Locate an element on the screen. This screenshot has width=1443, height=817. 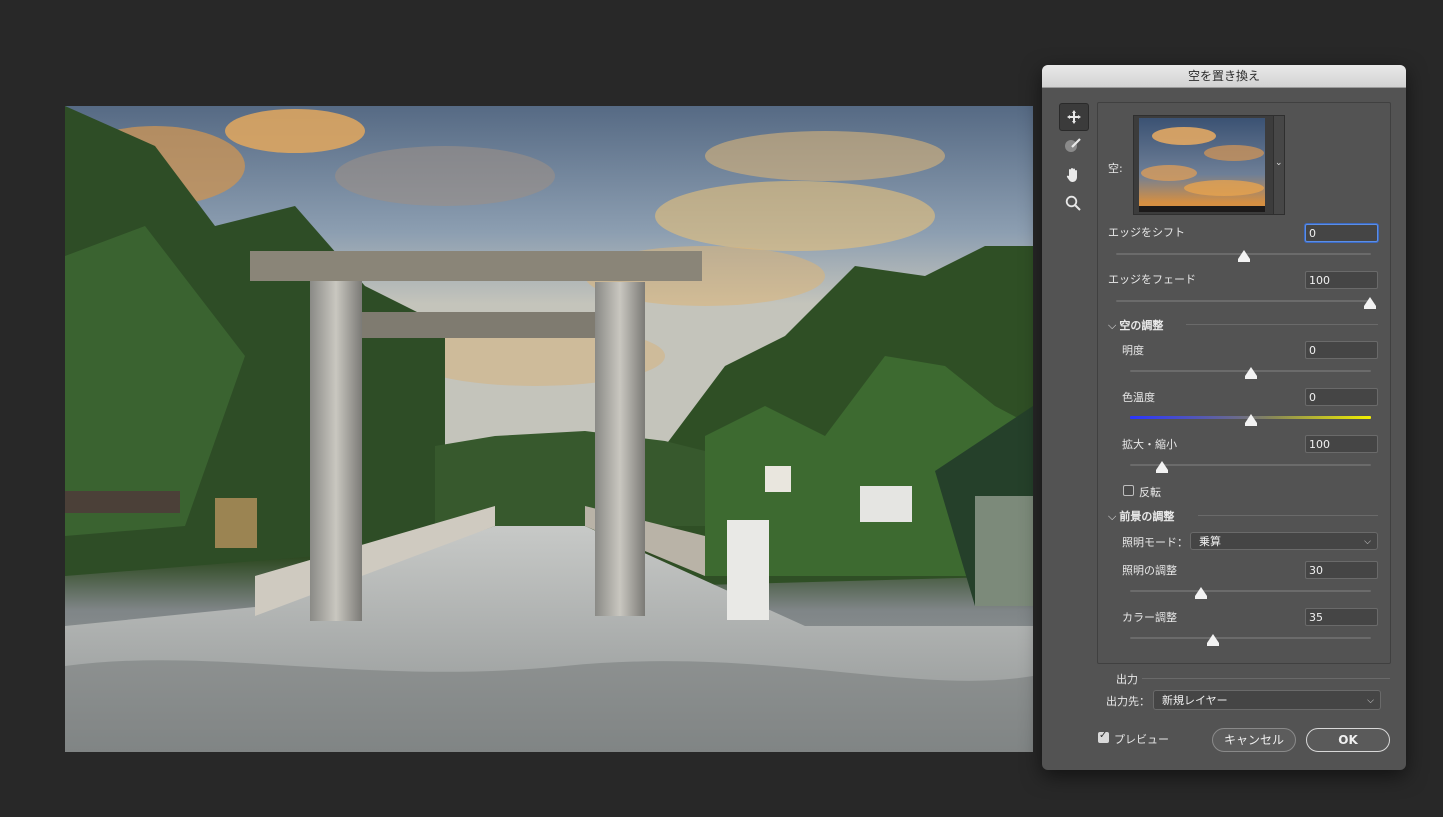
foreground-adjust-header: ⌵ 前景の調整 is located at coordinates (1141, 516).